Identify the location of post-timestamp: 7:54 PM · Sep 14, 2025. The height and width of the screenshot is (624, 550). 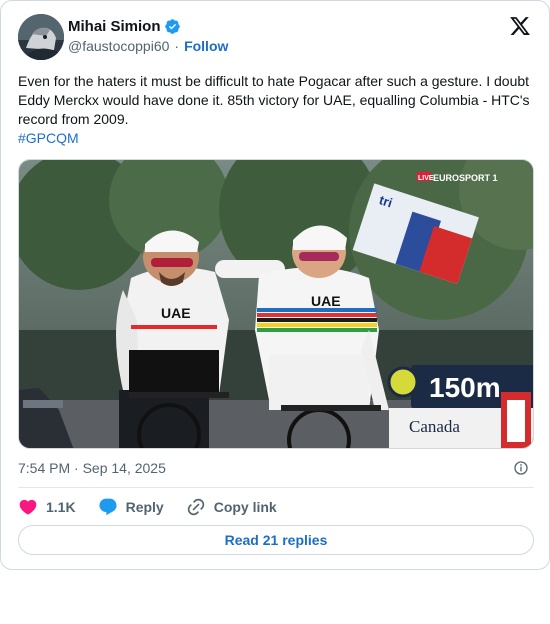
(92, 468).